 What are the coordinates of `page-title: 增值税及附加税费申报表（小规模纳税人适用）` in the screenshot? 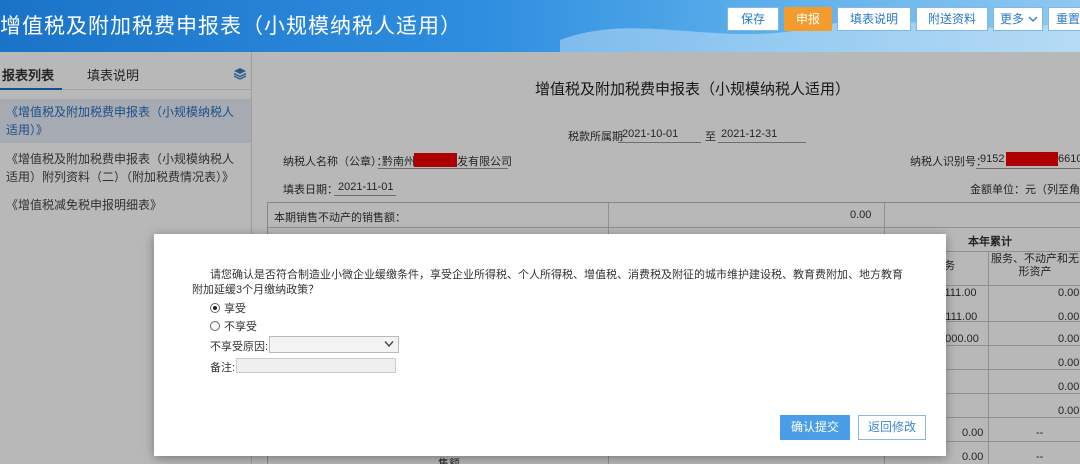 It's located at (231, 26).